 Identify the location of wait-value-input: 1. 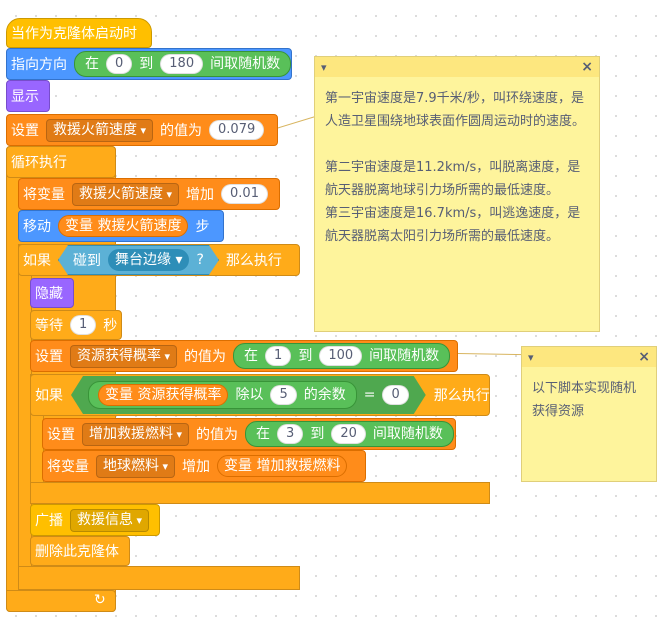
(83, 325).